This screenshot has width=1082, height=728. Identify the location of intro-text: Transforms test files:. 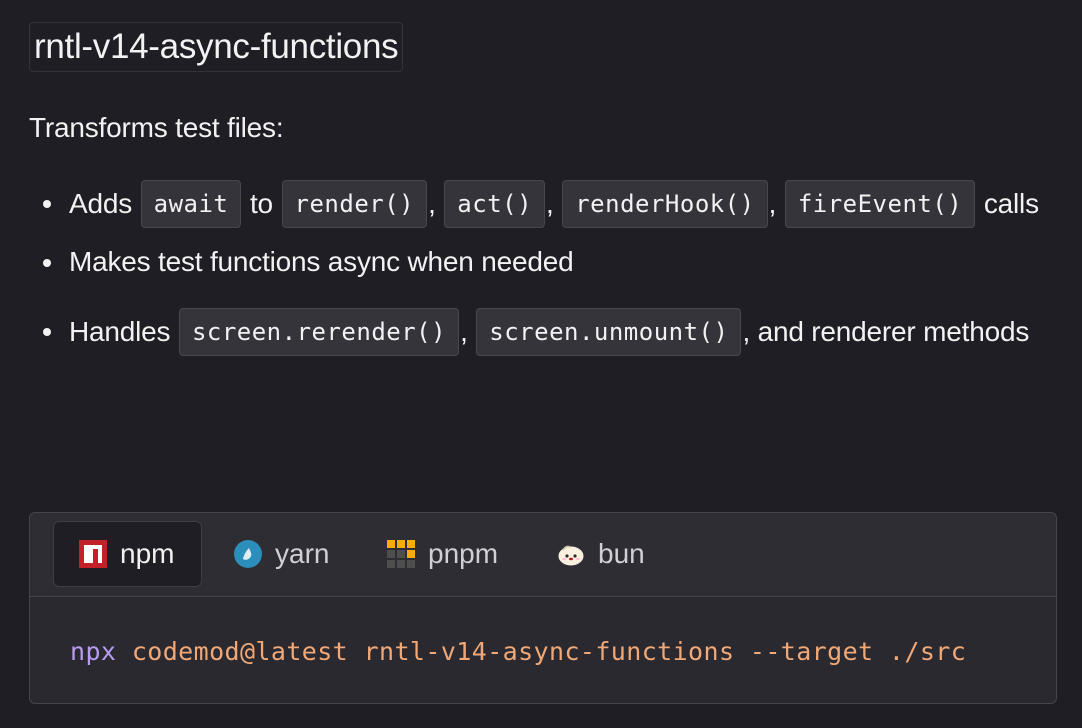
(156, 127).